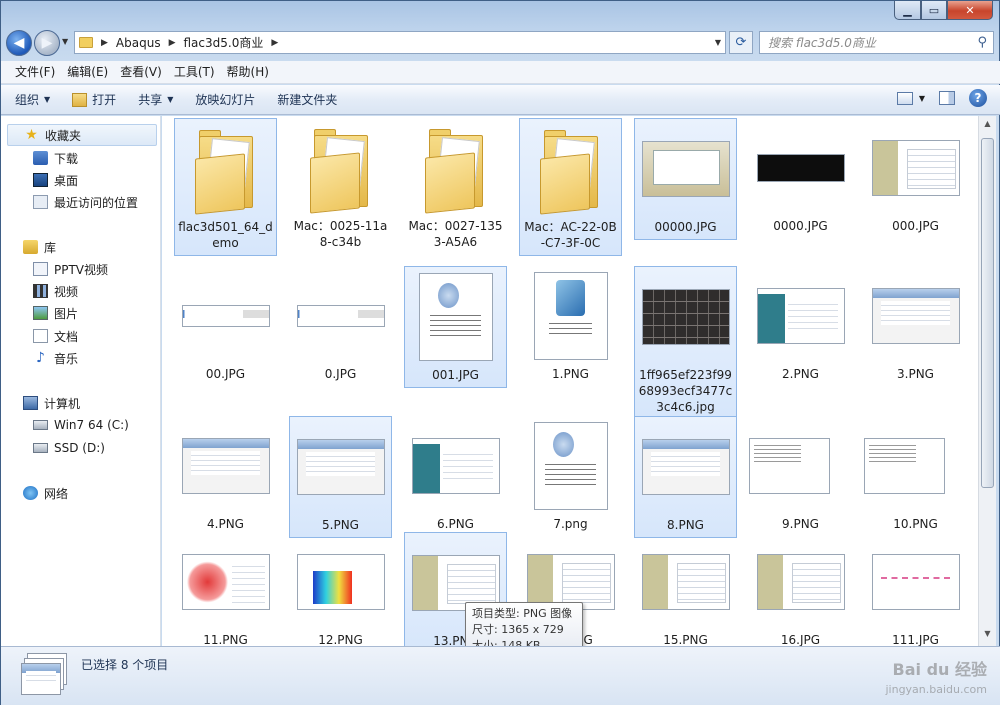 This screenshot has height=705, width=1000. What do you see at coordinates (194, 72) in the screenshot?
I see `menu-tools: 工具(T)` at bounding box center [194, 72].